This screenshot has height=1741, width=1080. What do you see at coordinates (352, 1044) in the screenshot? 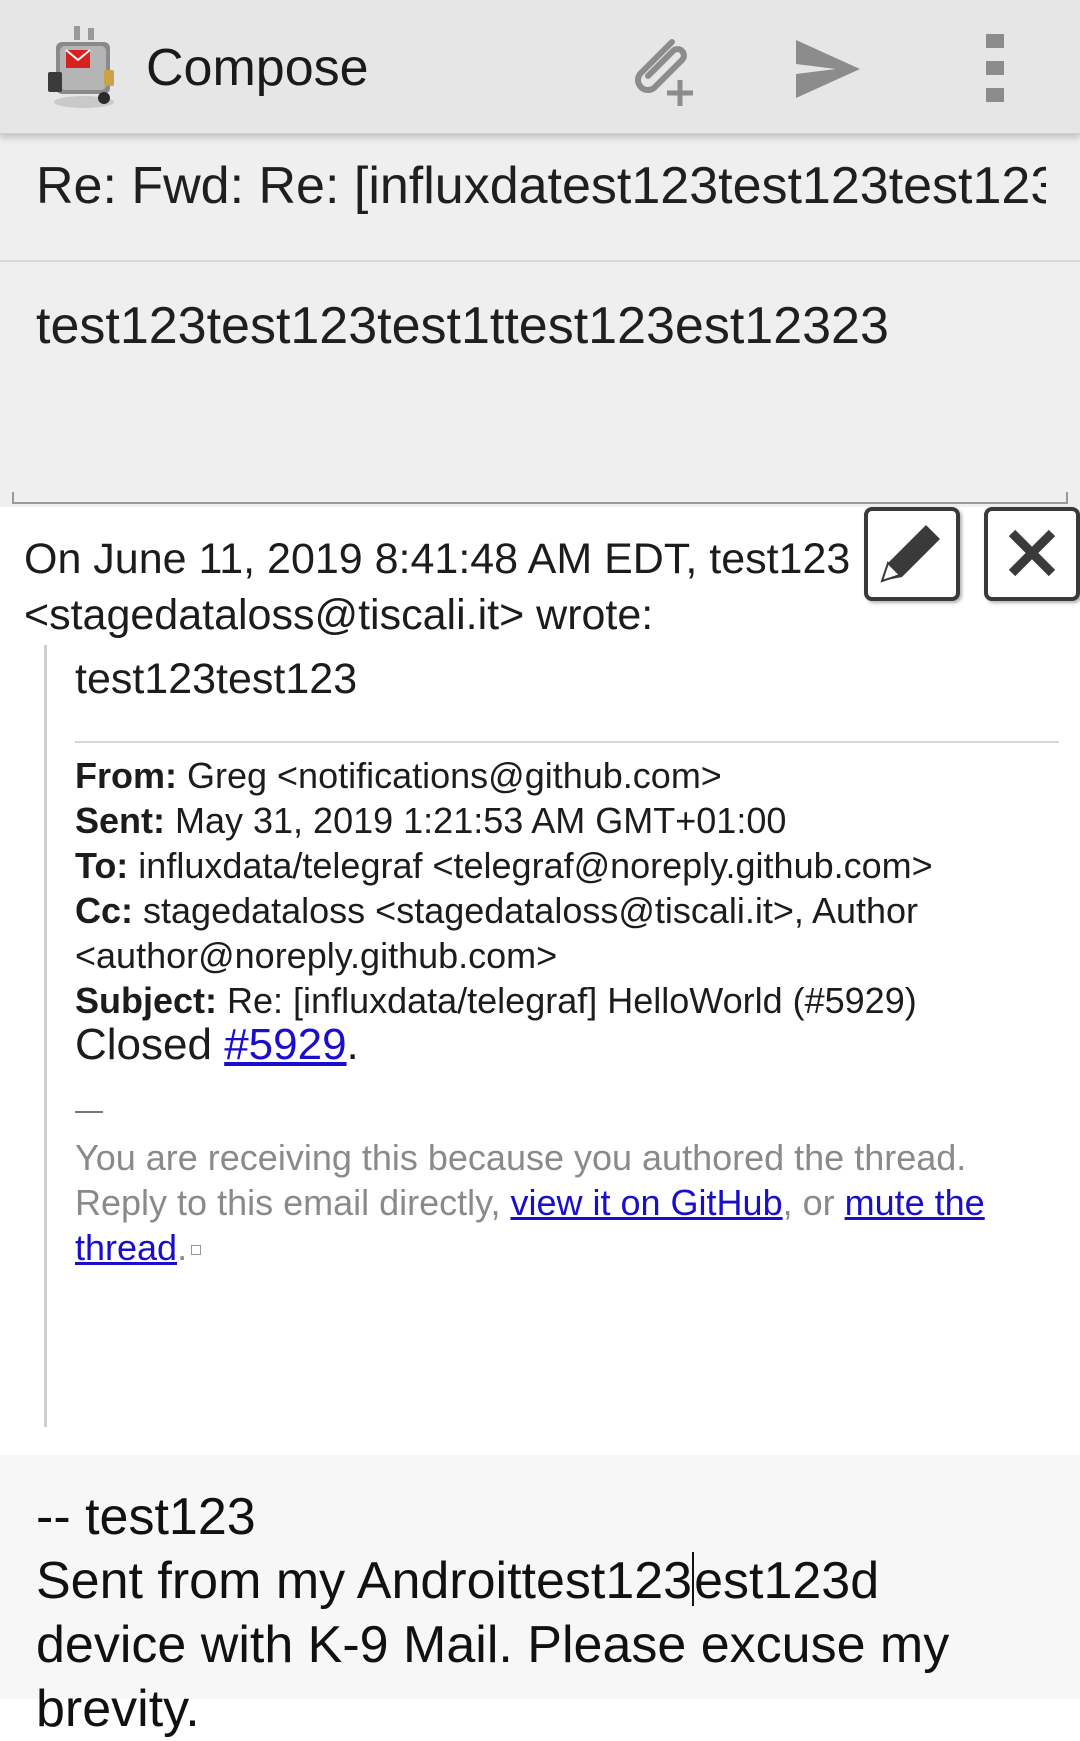
I see `closed-suffix: .` at bounding box center [352, 1044].